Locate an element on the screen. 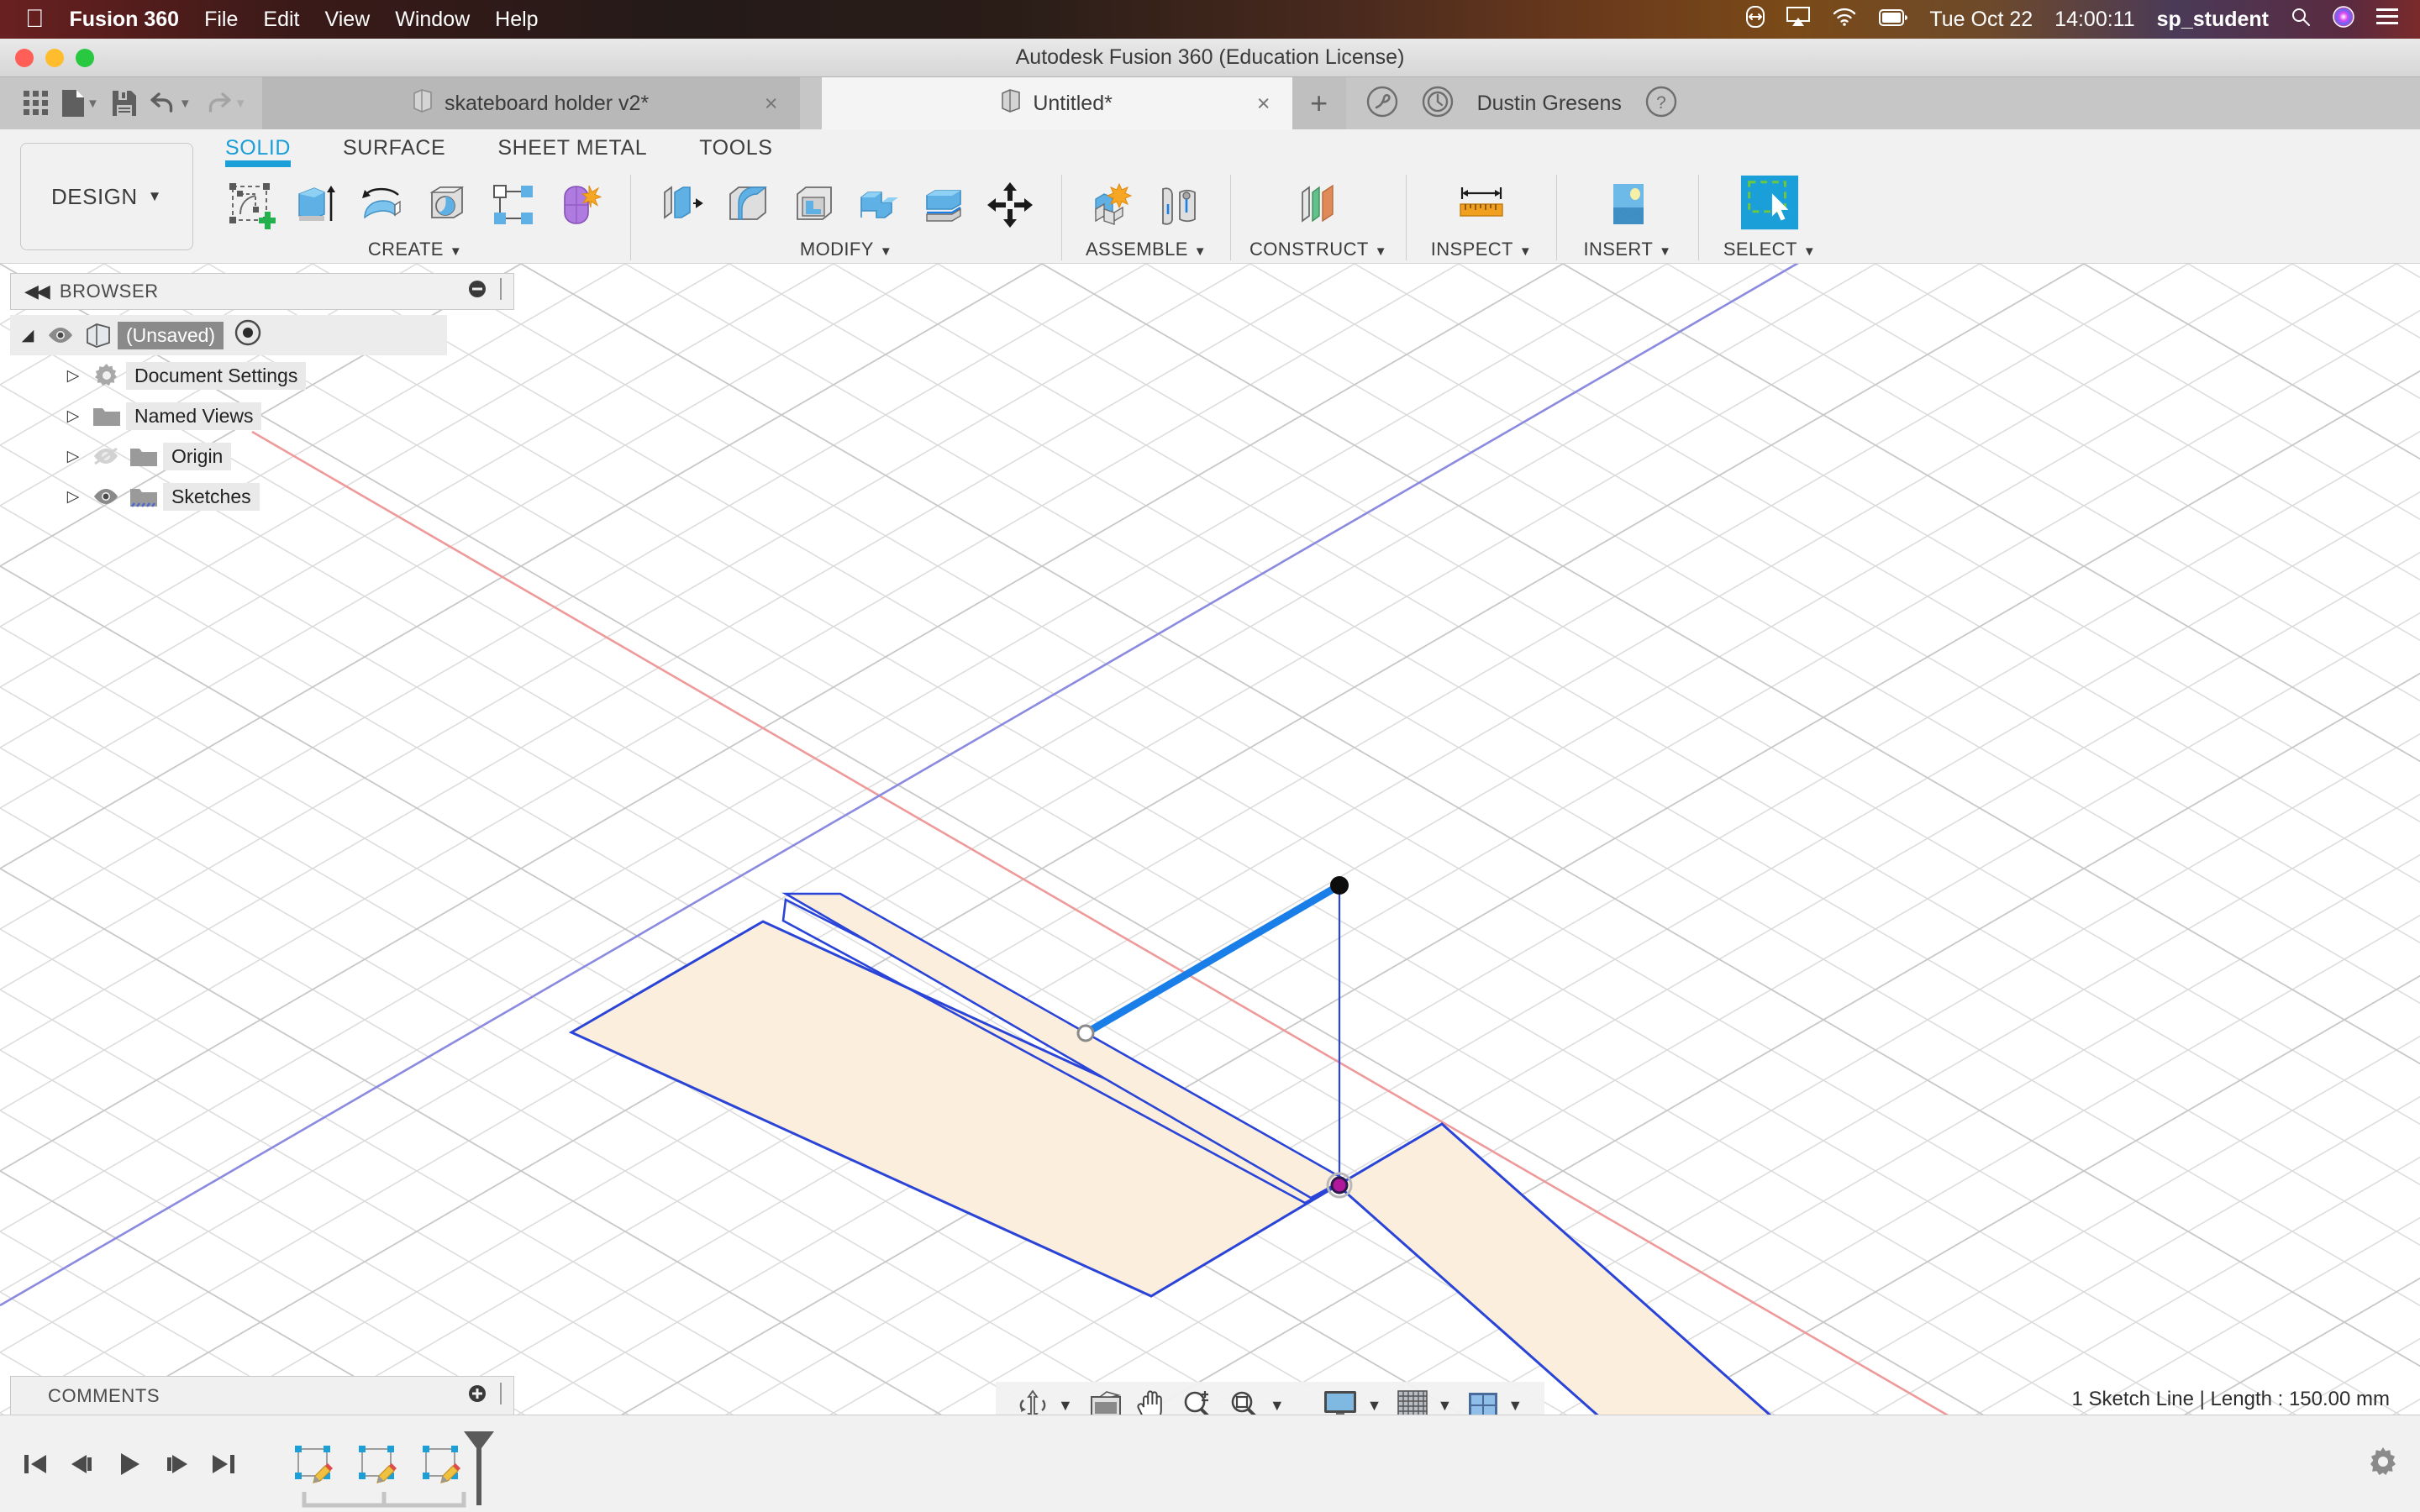  browser-node-label: (Unsaved) is located at coordinates (171, 335).